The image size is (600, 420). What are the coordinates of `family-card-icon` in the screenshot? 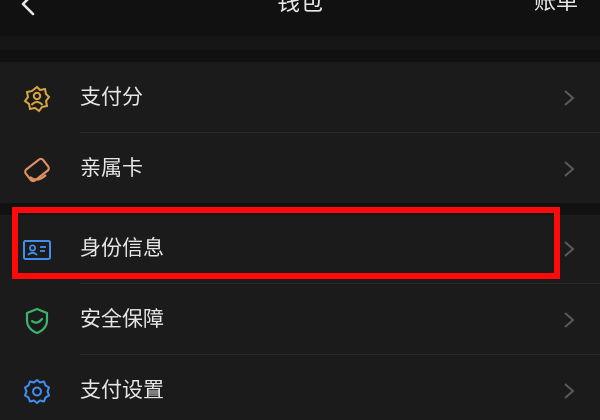 It's located at (37, 170).